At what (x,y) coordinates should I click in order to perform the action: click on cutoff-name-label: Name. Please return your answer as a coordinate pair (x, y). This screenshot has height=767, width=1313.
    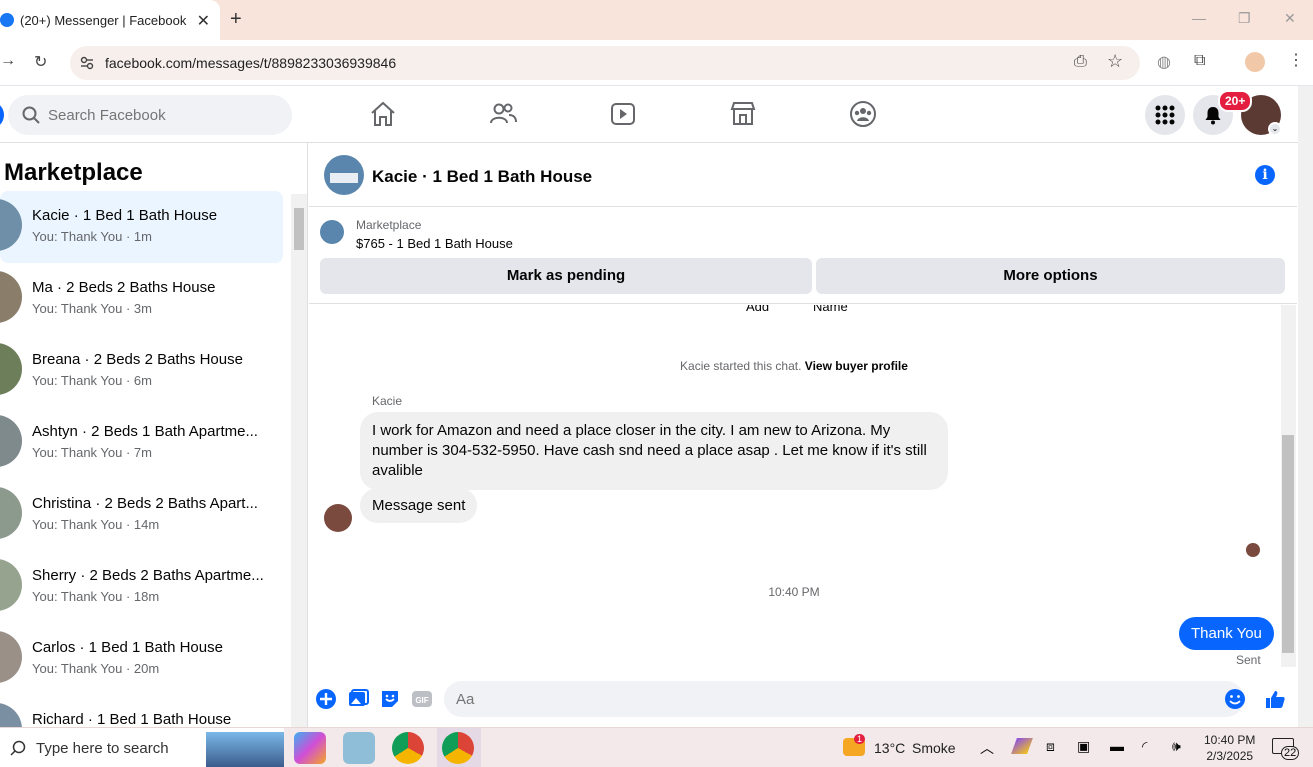
    Looking at the image, I should click on (830, 309).